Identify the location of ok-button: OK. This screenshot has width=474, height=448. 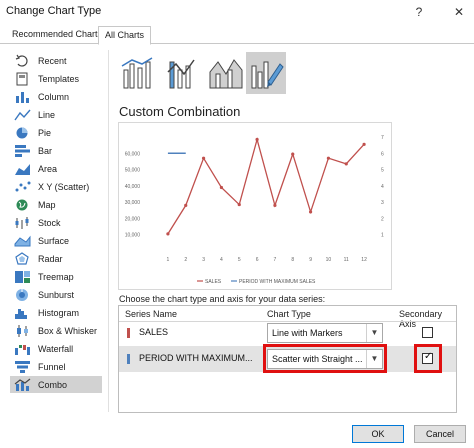
(378, 434).